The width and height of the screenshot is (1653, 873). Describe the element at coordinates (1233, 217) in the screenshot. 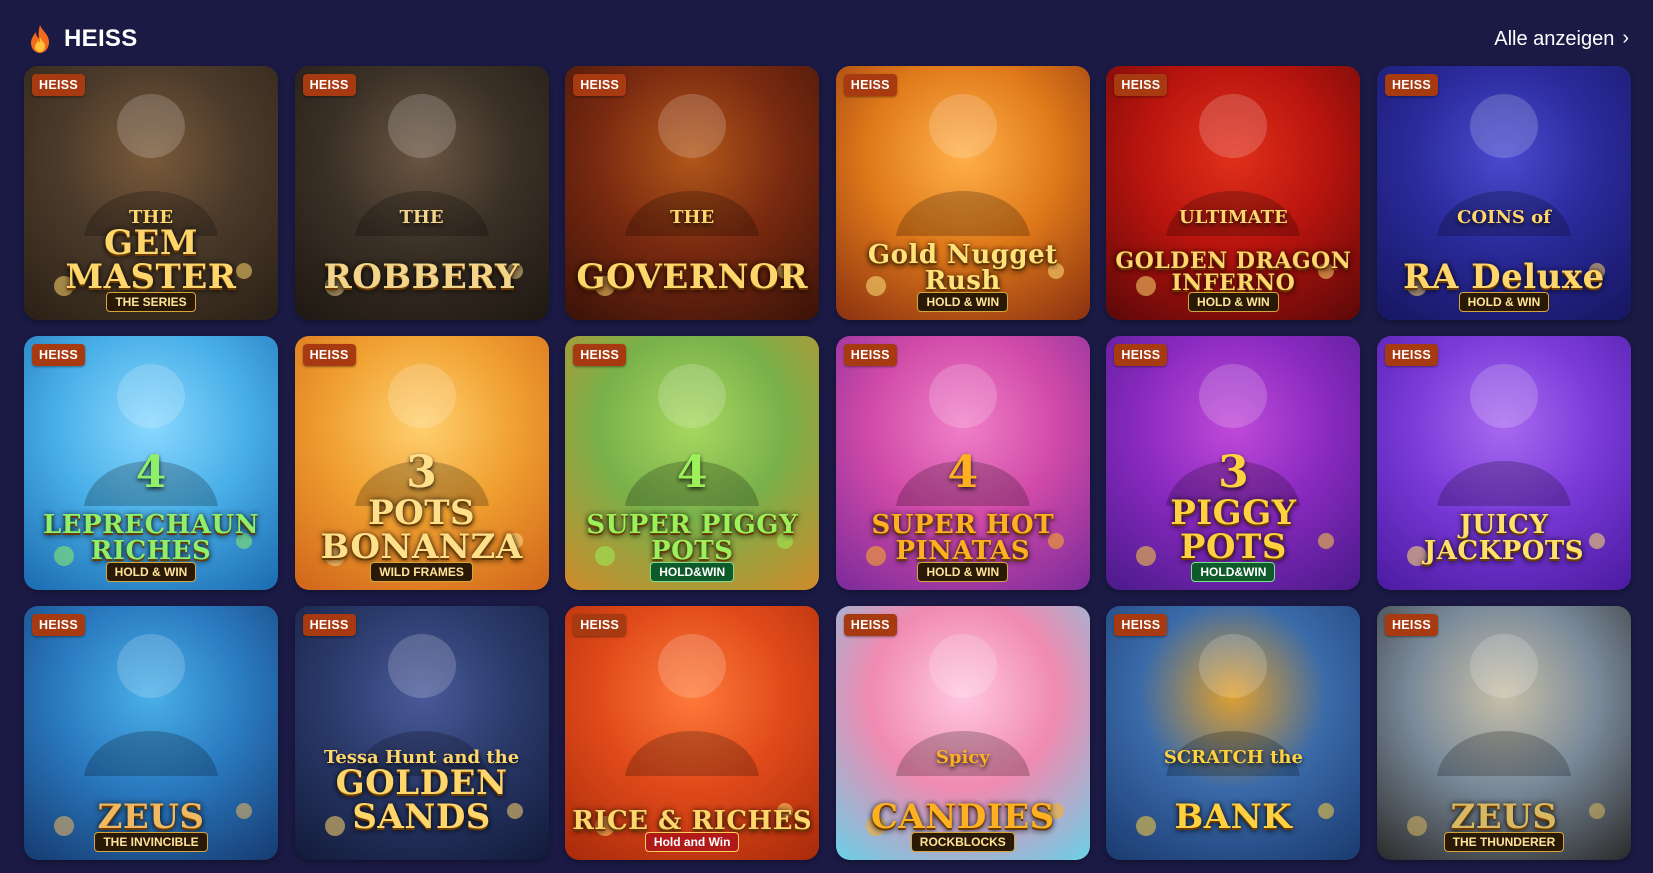

I see `game-title-kicker: ULTIMATE` at that location.